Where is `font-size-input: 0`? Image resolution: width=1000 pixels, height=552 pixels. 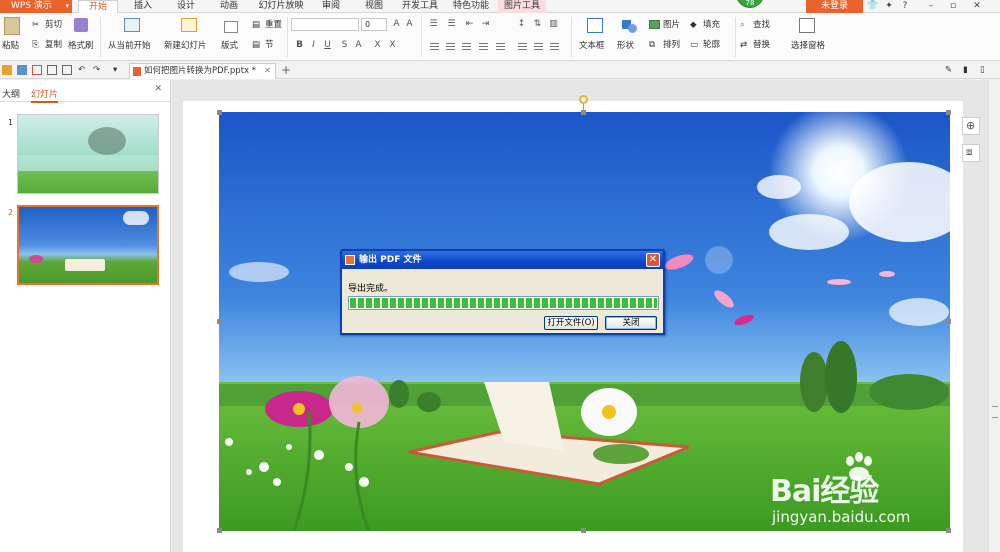 font-size-input: 0 is located at coordinates (374, 24).